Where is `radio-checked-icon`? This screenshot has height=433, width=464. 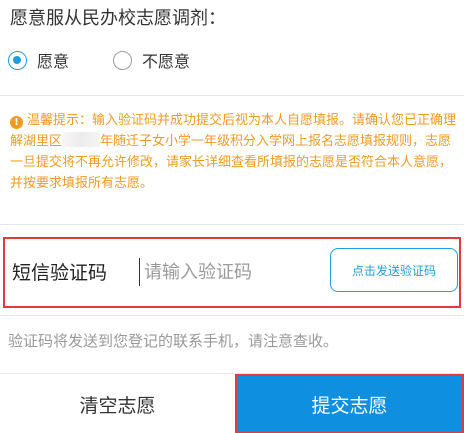 radio-checked-icon is located at coordinates (17, 60).